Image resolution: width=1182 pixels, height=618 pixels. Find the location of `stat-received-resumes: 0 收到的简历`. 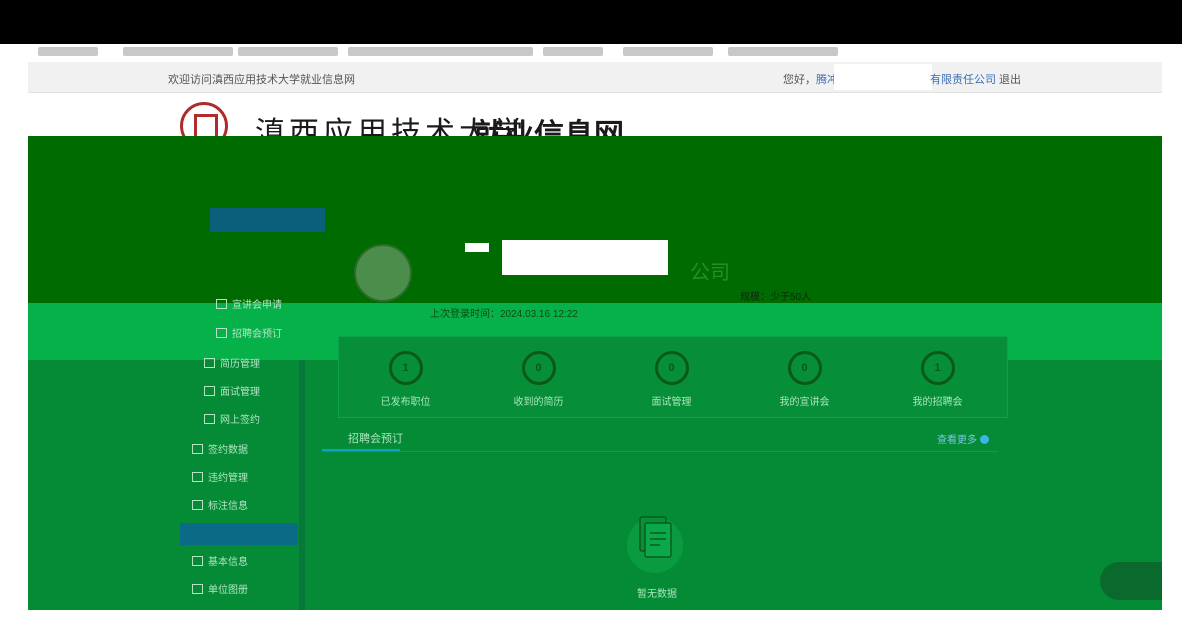

stat-received-resumes: 0 收到的简历 is located at coordinates (538, 377).